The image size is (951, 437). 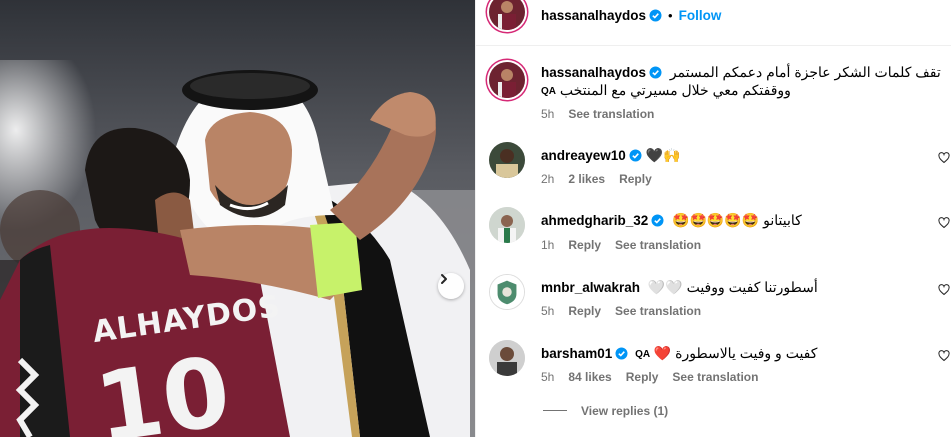 What do you see at coordinates (594, 220) in the screenshot?
I see `commenter-username: ahmedgharib_32` at bounding box center [594, 220].